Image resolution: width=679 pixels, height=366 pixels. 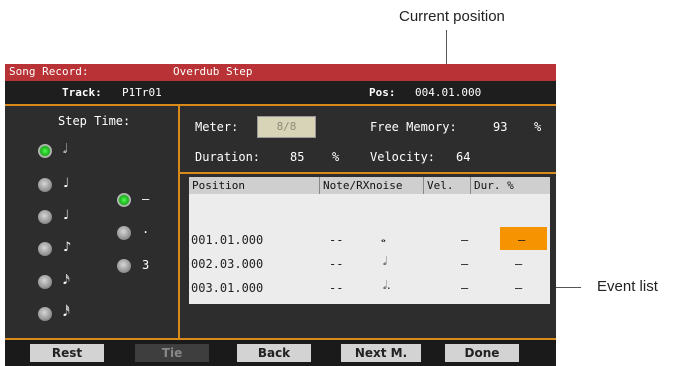 What do you see at coordinates (387, 285) in the screenshot?
I see `dotted-half-note-icon: 𝅗𝅥.` at bounding box center [387, 285].